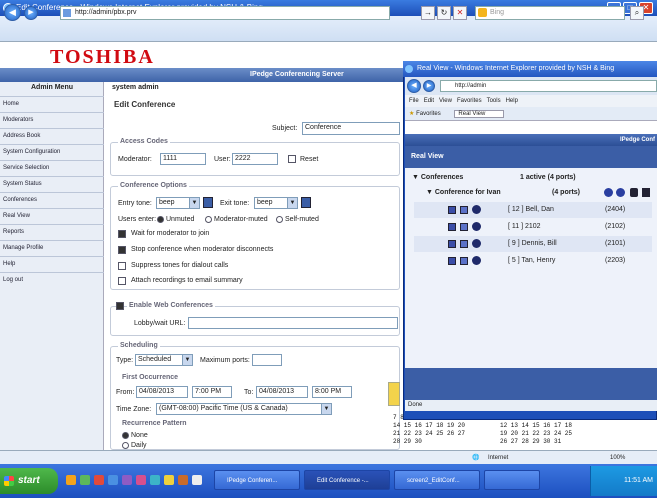  What do you see at coordinates (52, 168) in the screenshot?
I see `sidebar-item-service-selection: Service Selection` at bounding box center [52, 168].